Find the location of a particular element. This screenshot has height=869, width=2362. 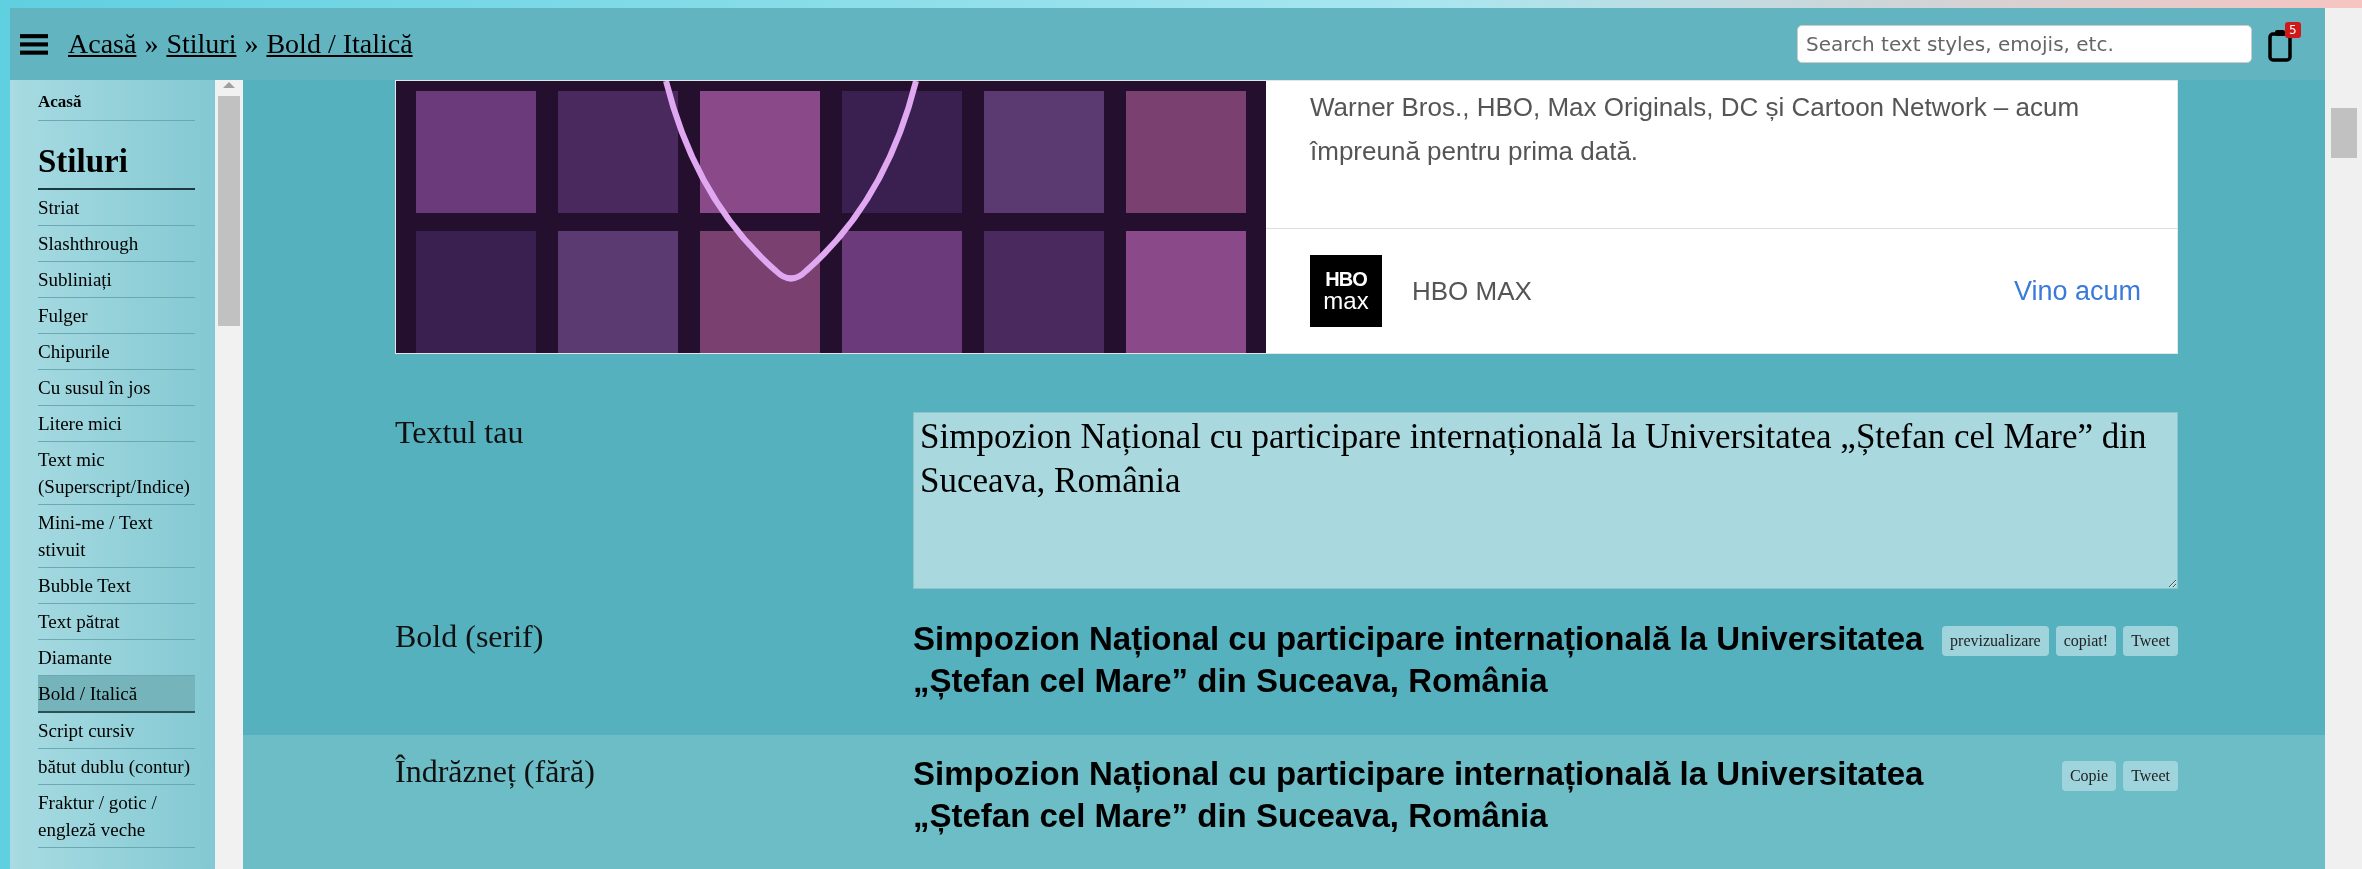

breadcrumb-link: Acasă is located at coordinates (102, 44).